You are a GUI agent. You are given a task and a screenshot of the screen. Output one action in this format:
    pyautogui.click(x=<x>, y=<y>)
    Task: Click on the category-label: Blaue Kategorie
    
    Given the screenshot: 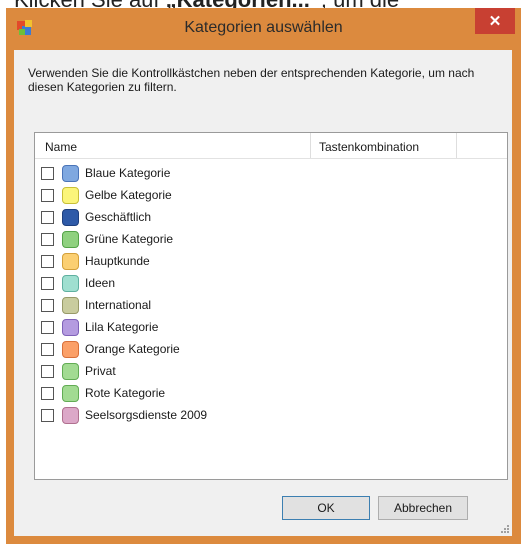 What is the action you would take?
    pyautogui.click(x=128, y=173)
    